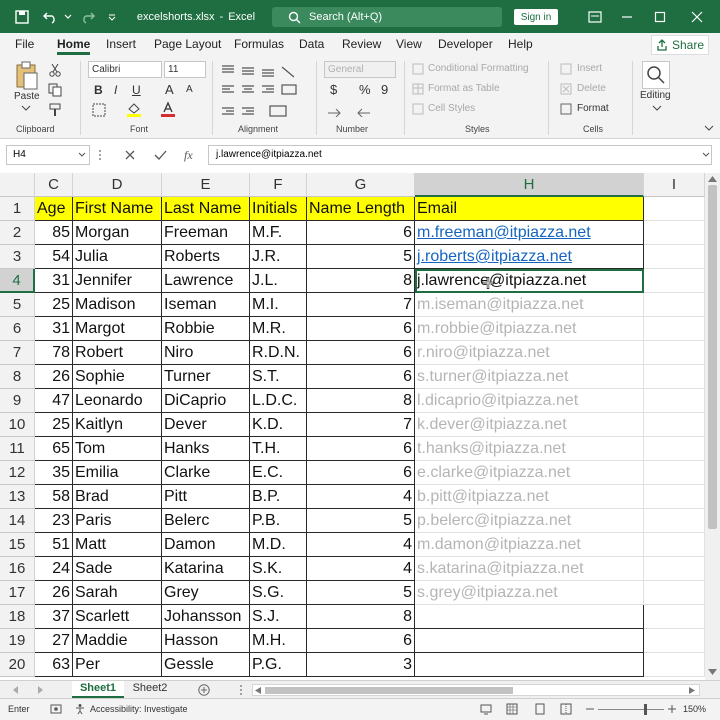 The width and height of the screenshot is (720, 720). What do you see at coordinates (55, 90) in the screenshot?
I see `copy-icon` at bounding box center [55, 90].